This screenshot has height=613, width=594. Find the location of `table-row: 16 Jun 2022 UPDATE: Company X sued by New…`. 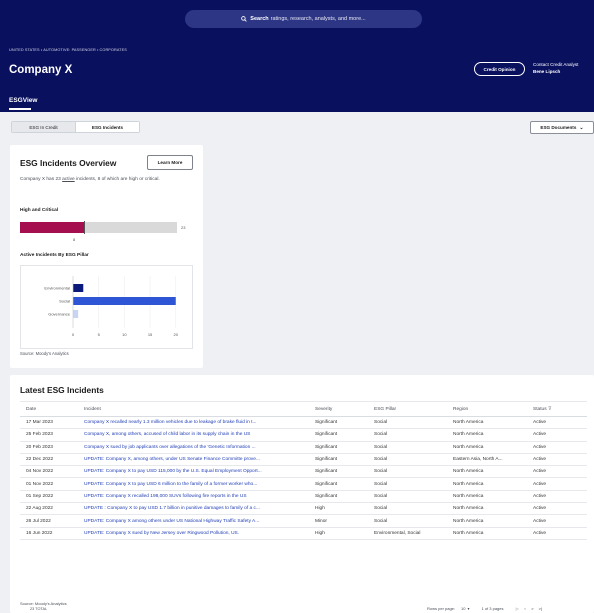

table-row: 16 Jun 2022 UPDATE: Company X sued by New… is located at coordinates (303, 533).